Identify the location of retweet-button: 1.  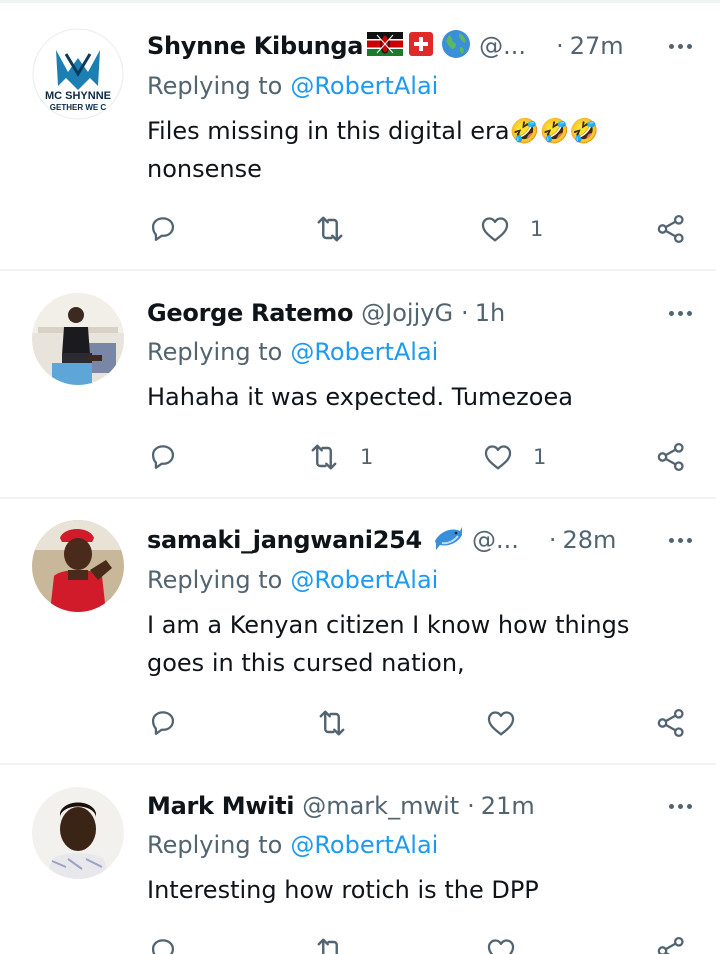
(339, 457).